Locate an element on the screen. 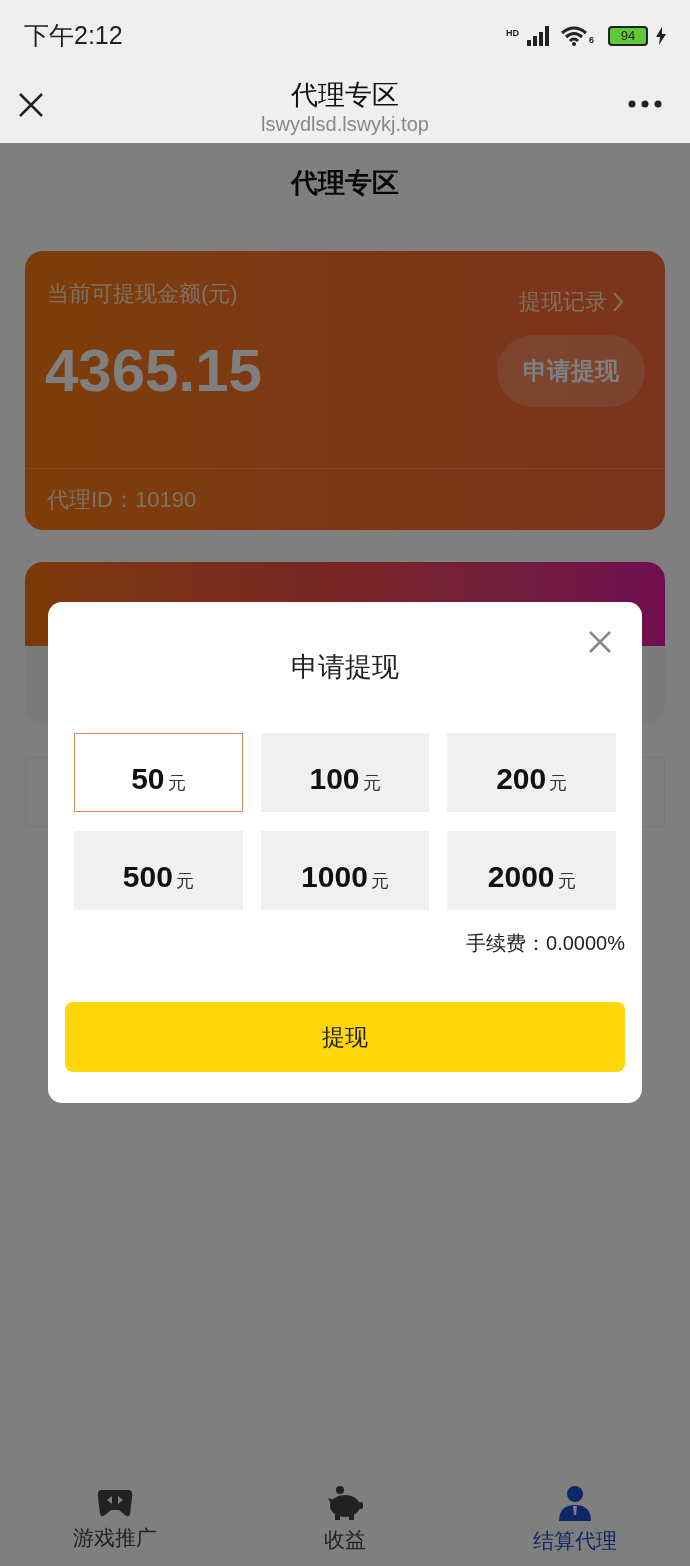 The width and height of the screenshot is (690, 1566). withdraw-submit-button: 提现 is located at coordinates (345, 1037).